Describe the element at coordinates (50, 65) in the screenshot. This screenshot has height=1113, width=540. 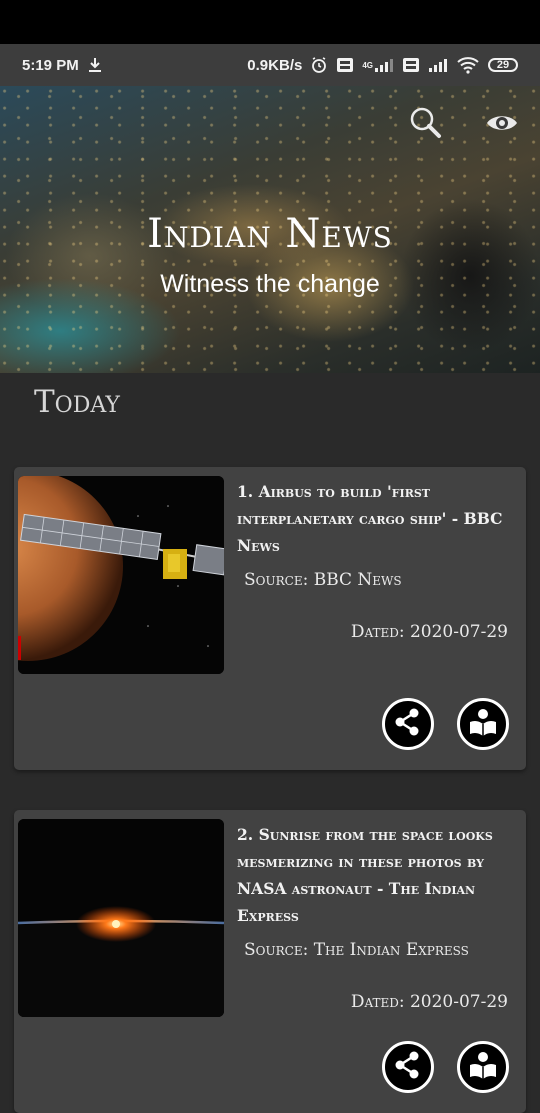
I see `status-time: 5:19 PM` at that location.